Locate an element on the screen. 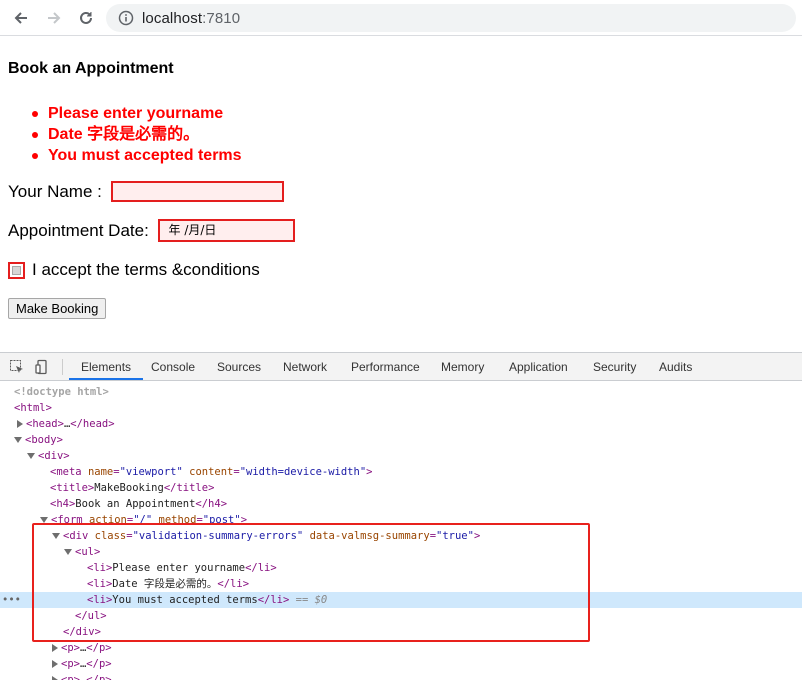 The height and width of the screenshot is (680, 802). validation-error: Please enter yourname is located at coordinates (125, 113).